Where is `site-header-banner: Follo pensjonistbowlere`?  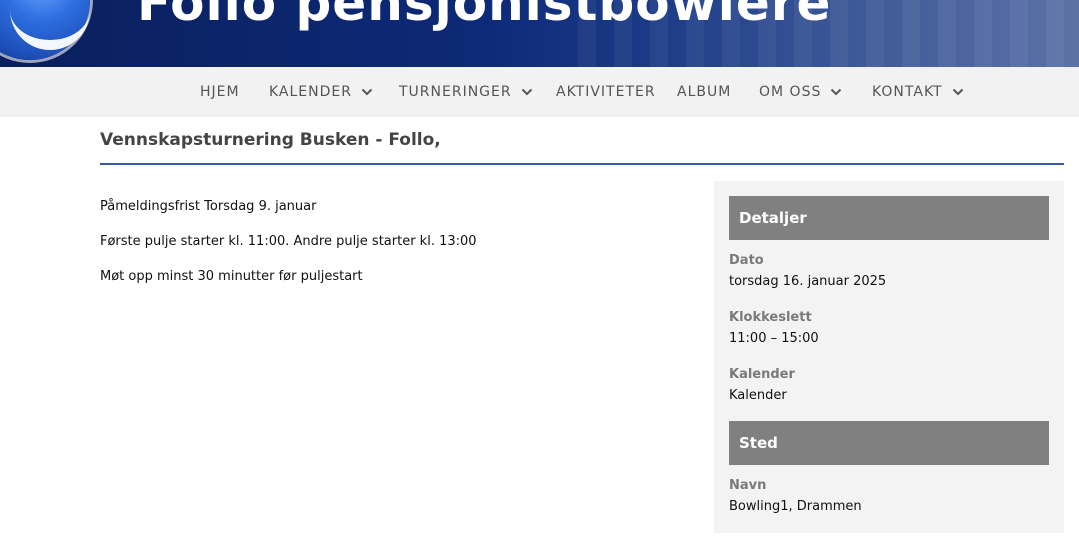 site-header-banner: Follo pensjonistbowlere is located at coordinates (539, 33).